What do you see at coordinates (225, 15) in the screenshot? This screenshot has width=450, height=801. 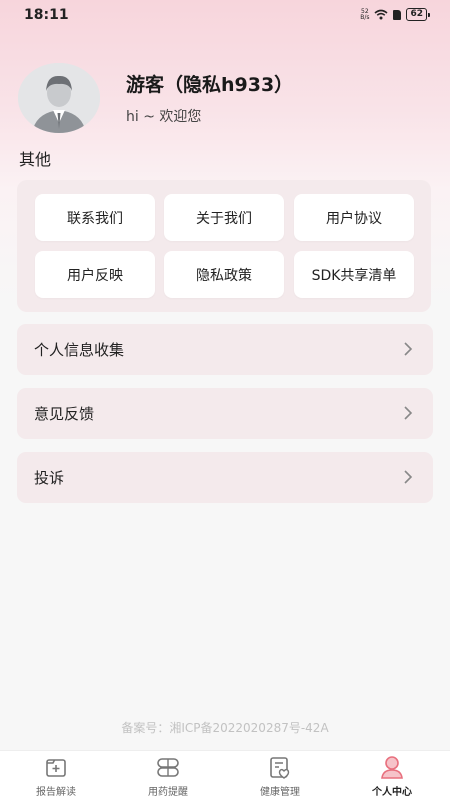 I see `status-bar: 18:11 52 B/s 62` at bounding box center [225, 15].